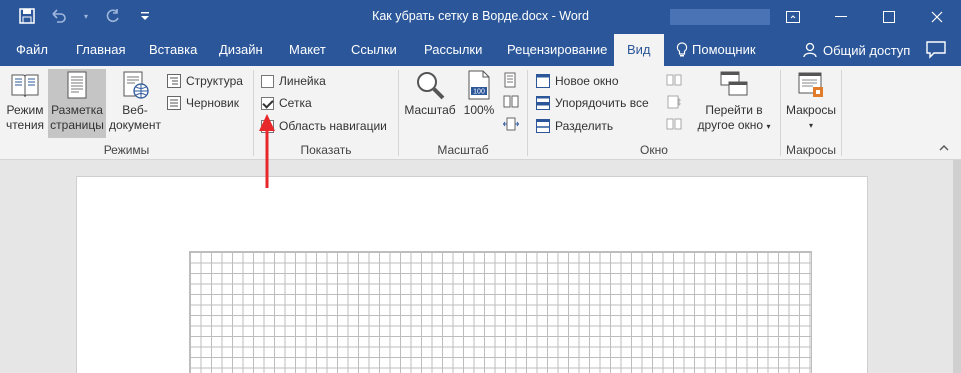  Describe the element at coordinates (307, 50) in the screenshot. I see `tab-layout: Макет` at that location.